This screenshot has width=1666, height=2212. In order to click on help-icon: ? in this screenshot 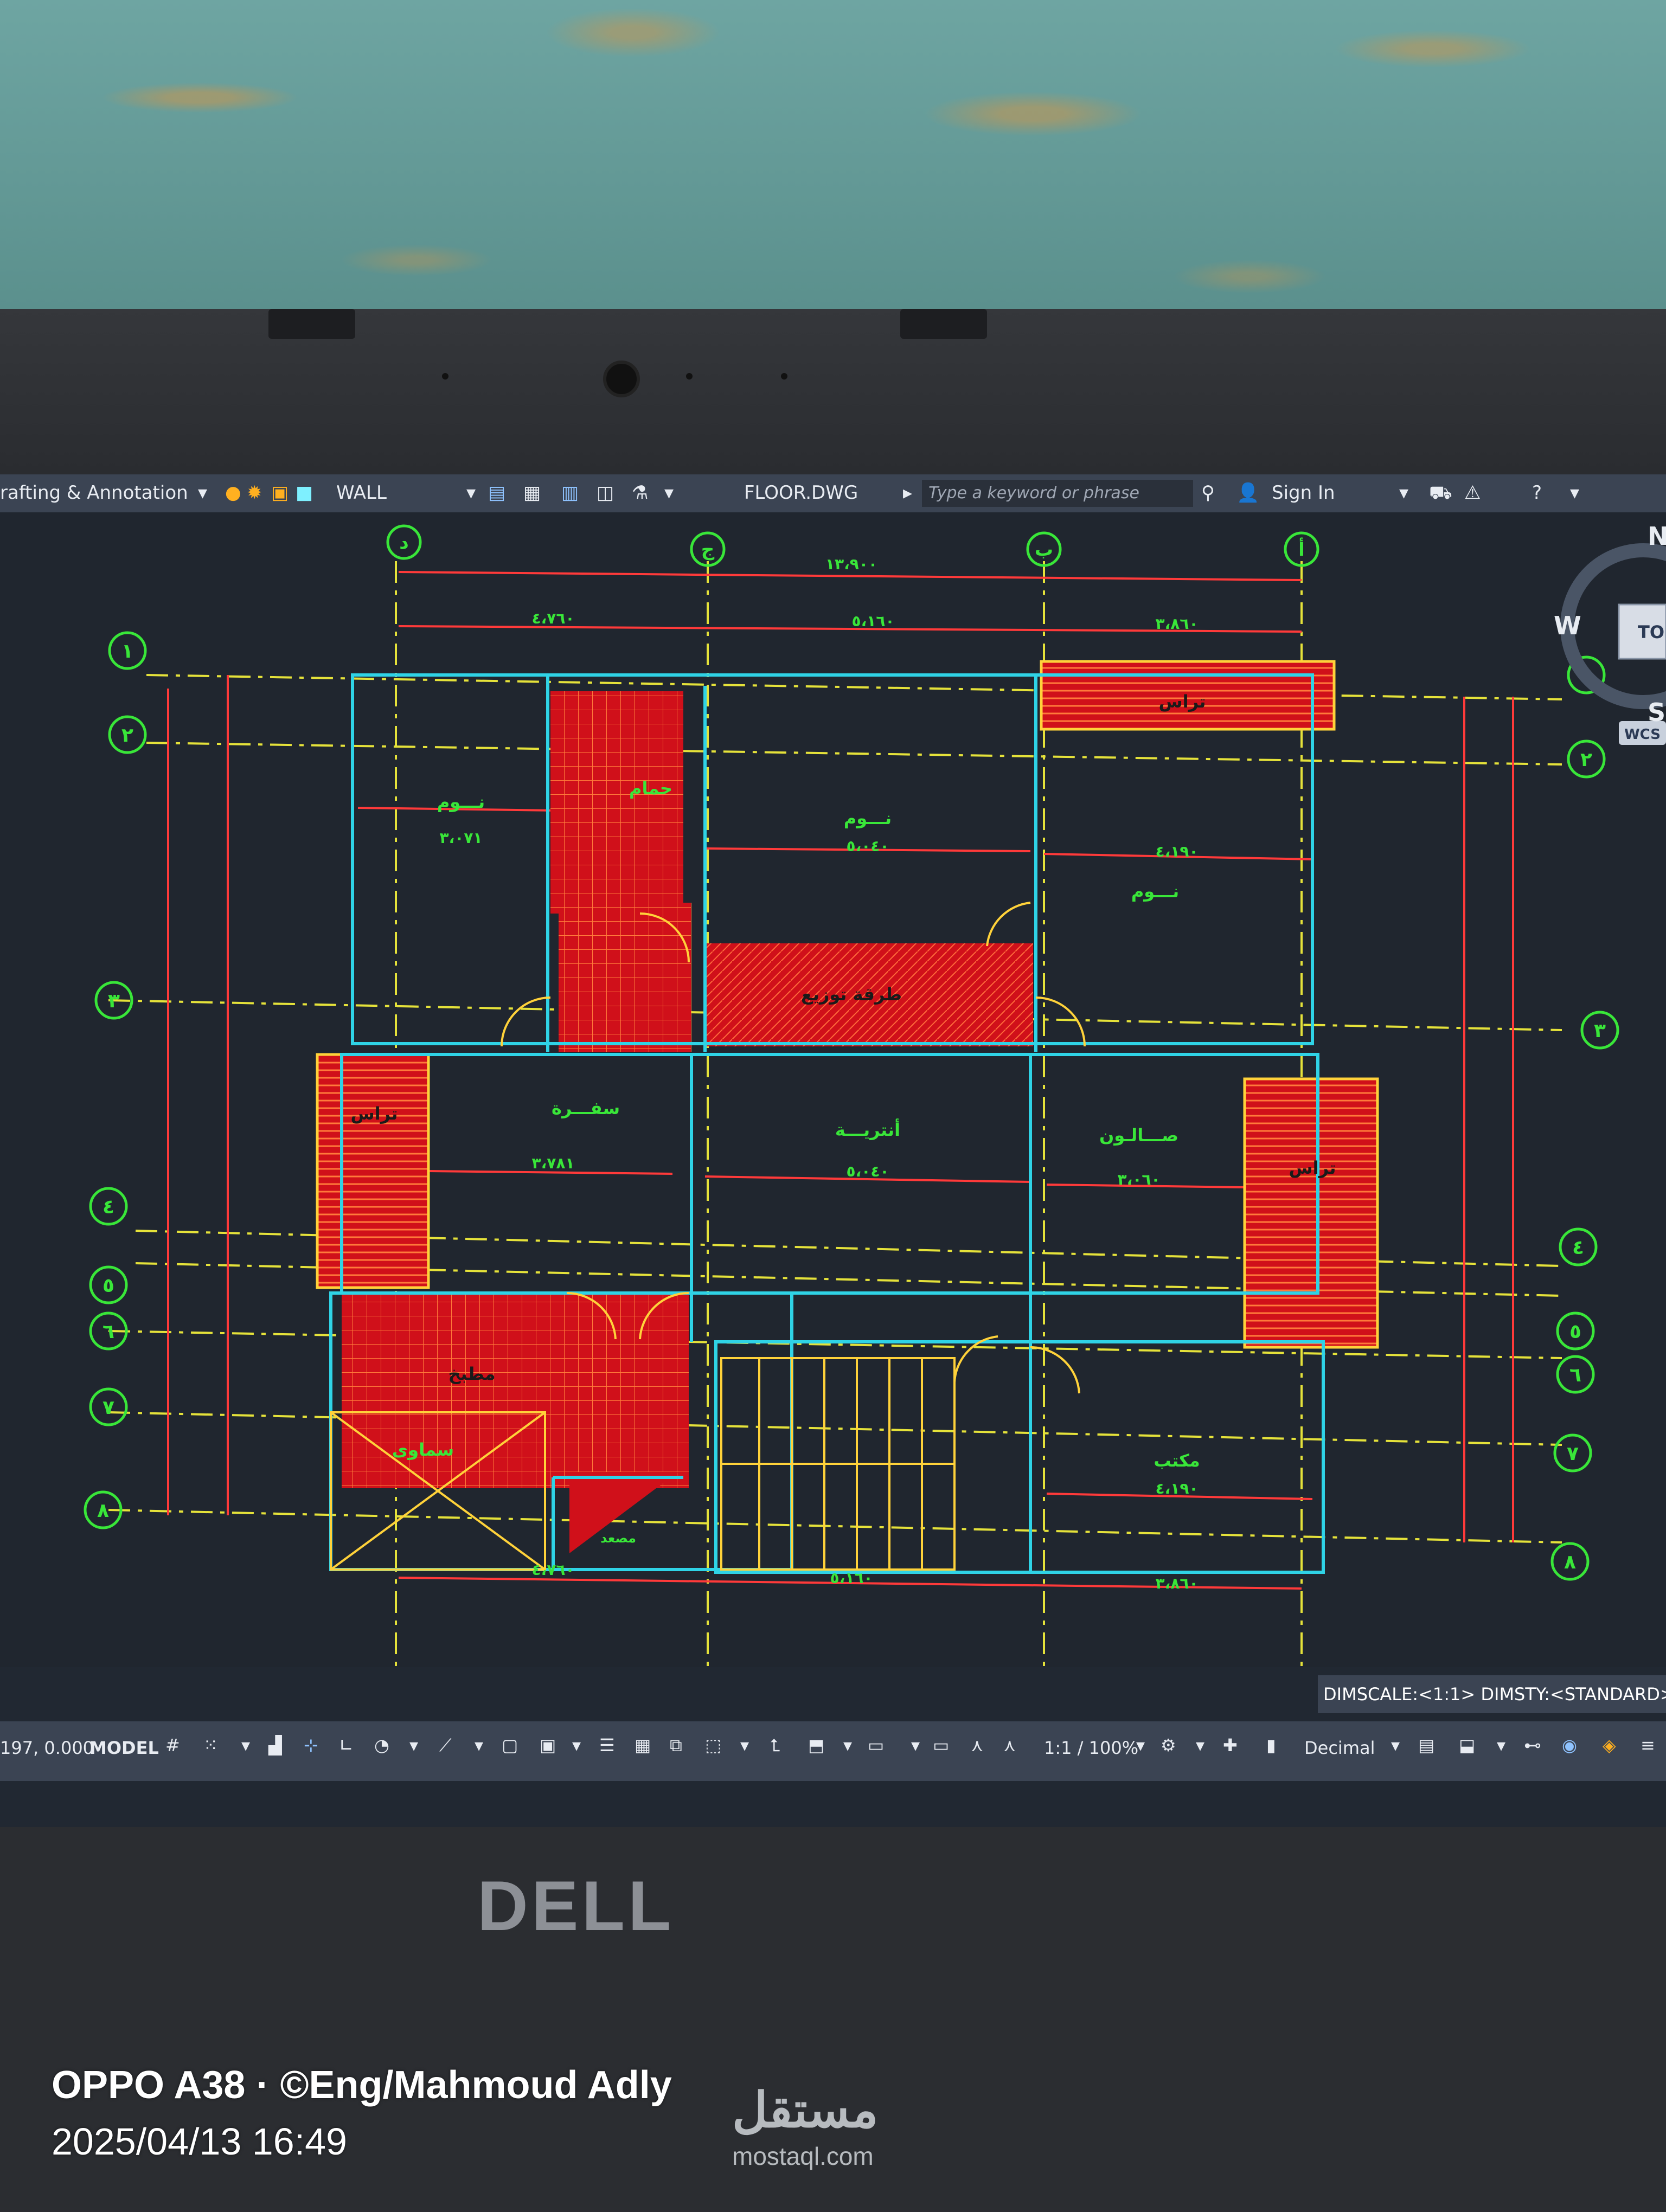, I will do `click(1537, 493)`.